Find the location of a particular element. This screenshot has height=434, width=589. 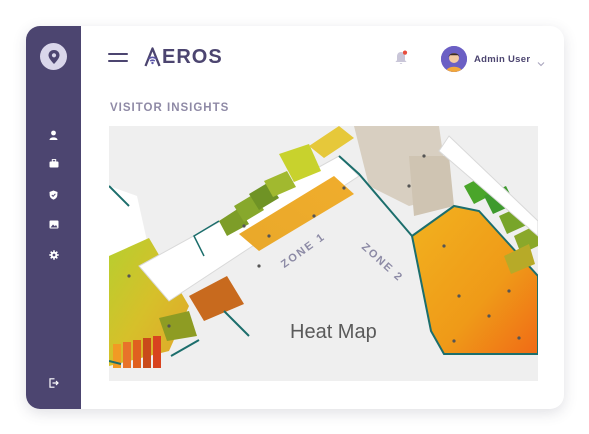

sidebar is located at coordinates (53, 217).